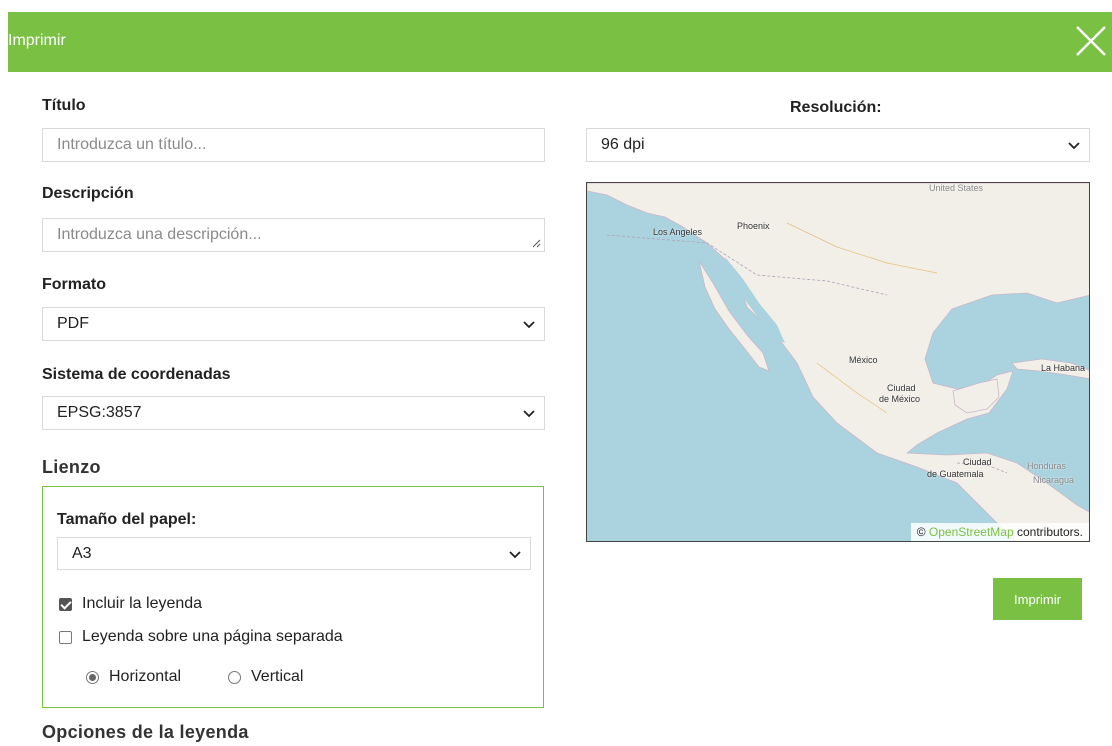  I want to click on map-label-nicaragua: Nicaragua, so click(1054, 480).